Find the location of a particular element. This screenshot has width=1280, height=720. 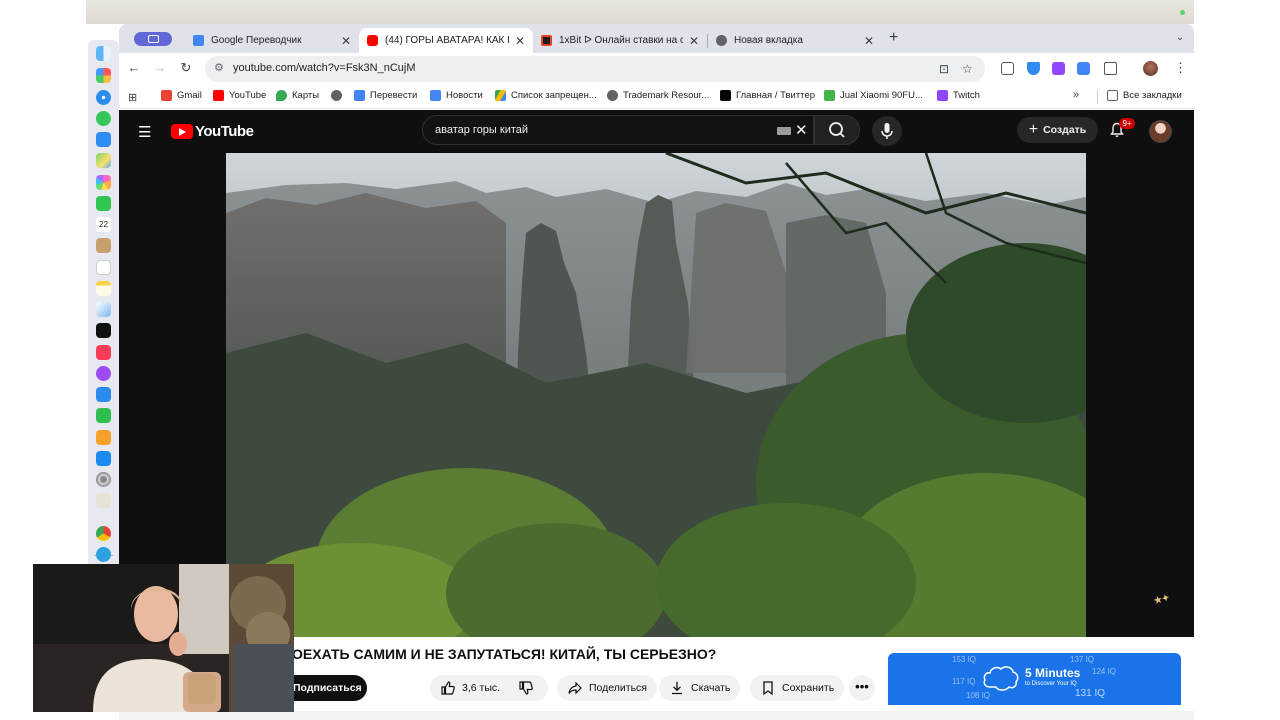

webcam-overlay is located at coordinates (163, 638).